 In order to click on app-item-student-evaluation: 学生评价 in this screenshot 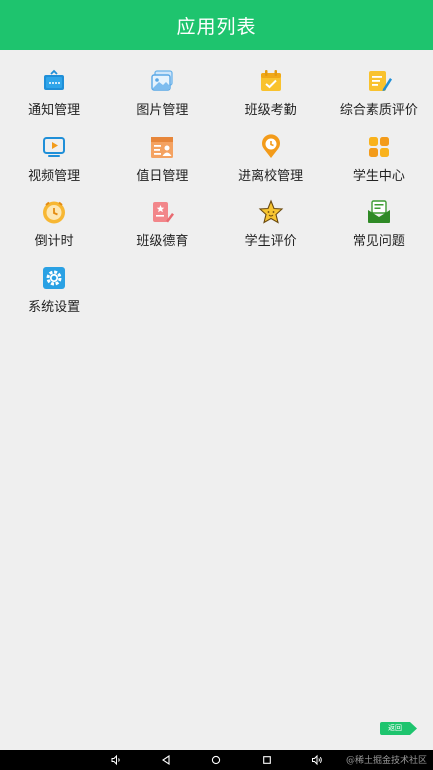, I will do `click(271, 232)`.